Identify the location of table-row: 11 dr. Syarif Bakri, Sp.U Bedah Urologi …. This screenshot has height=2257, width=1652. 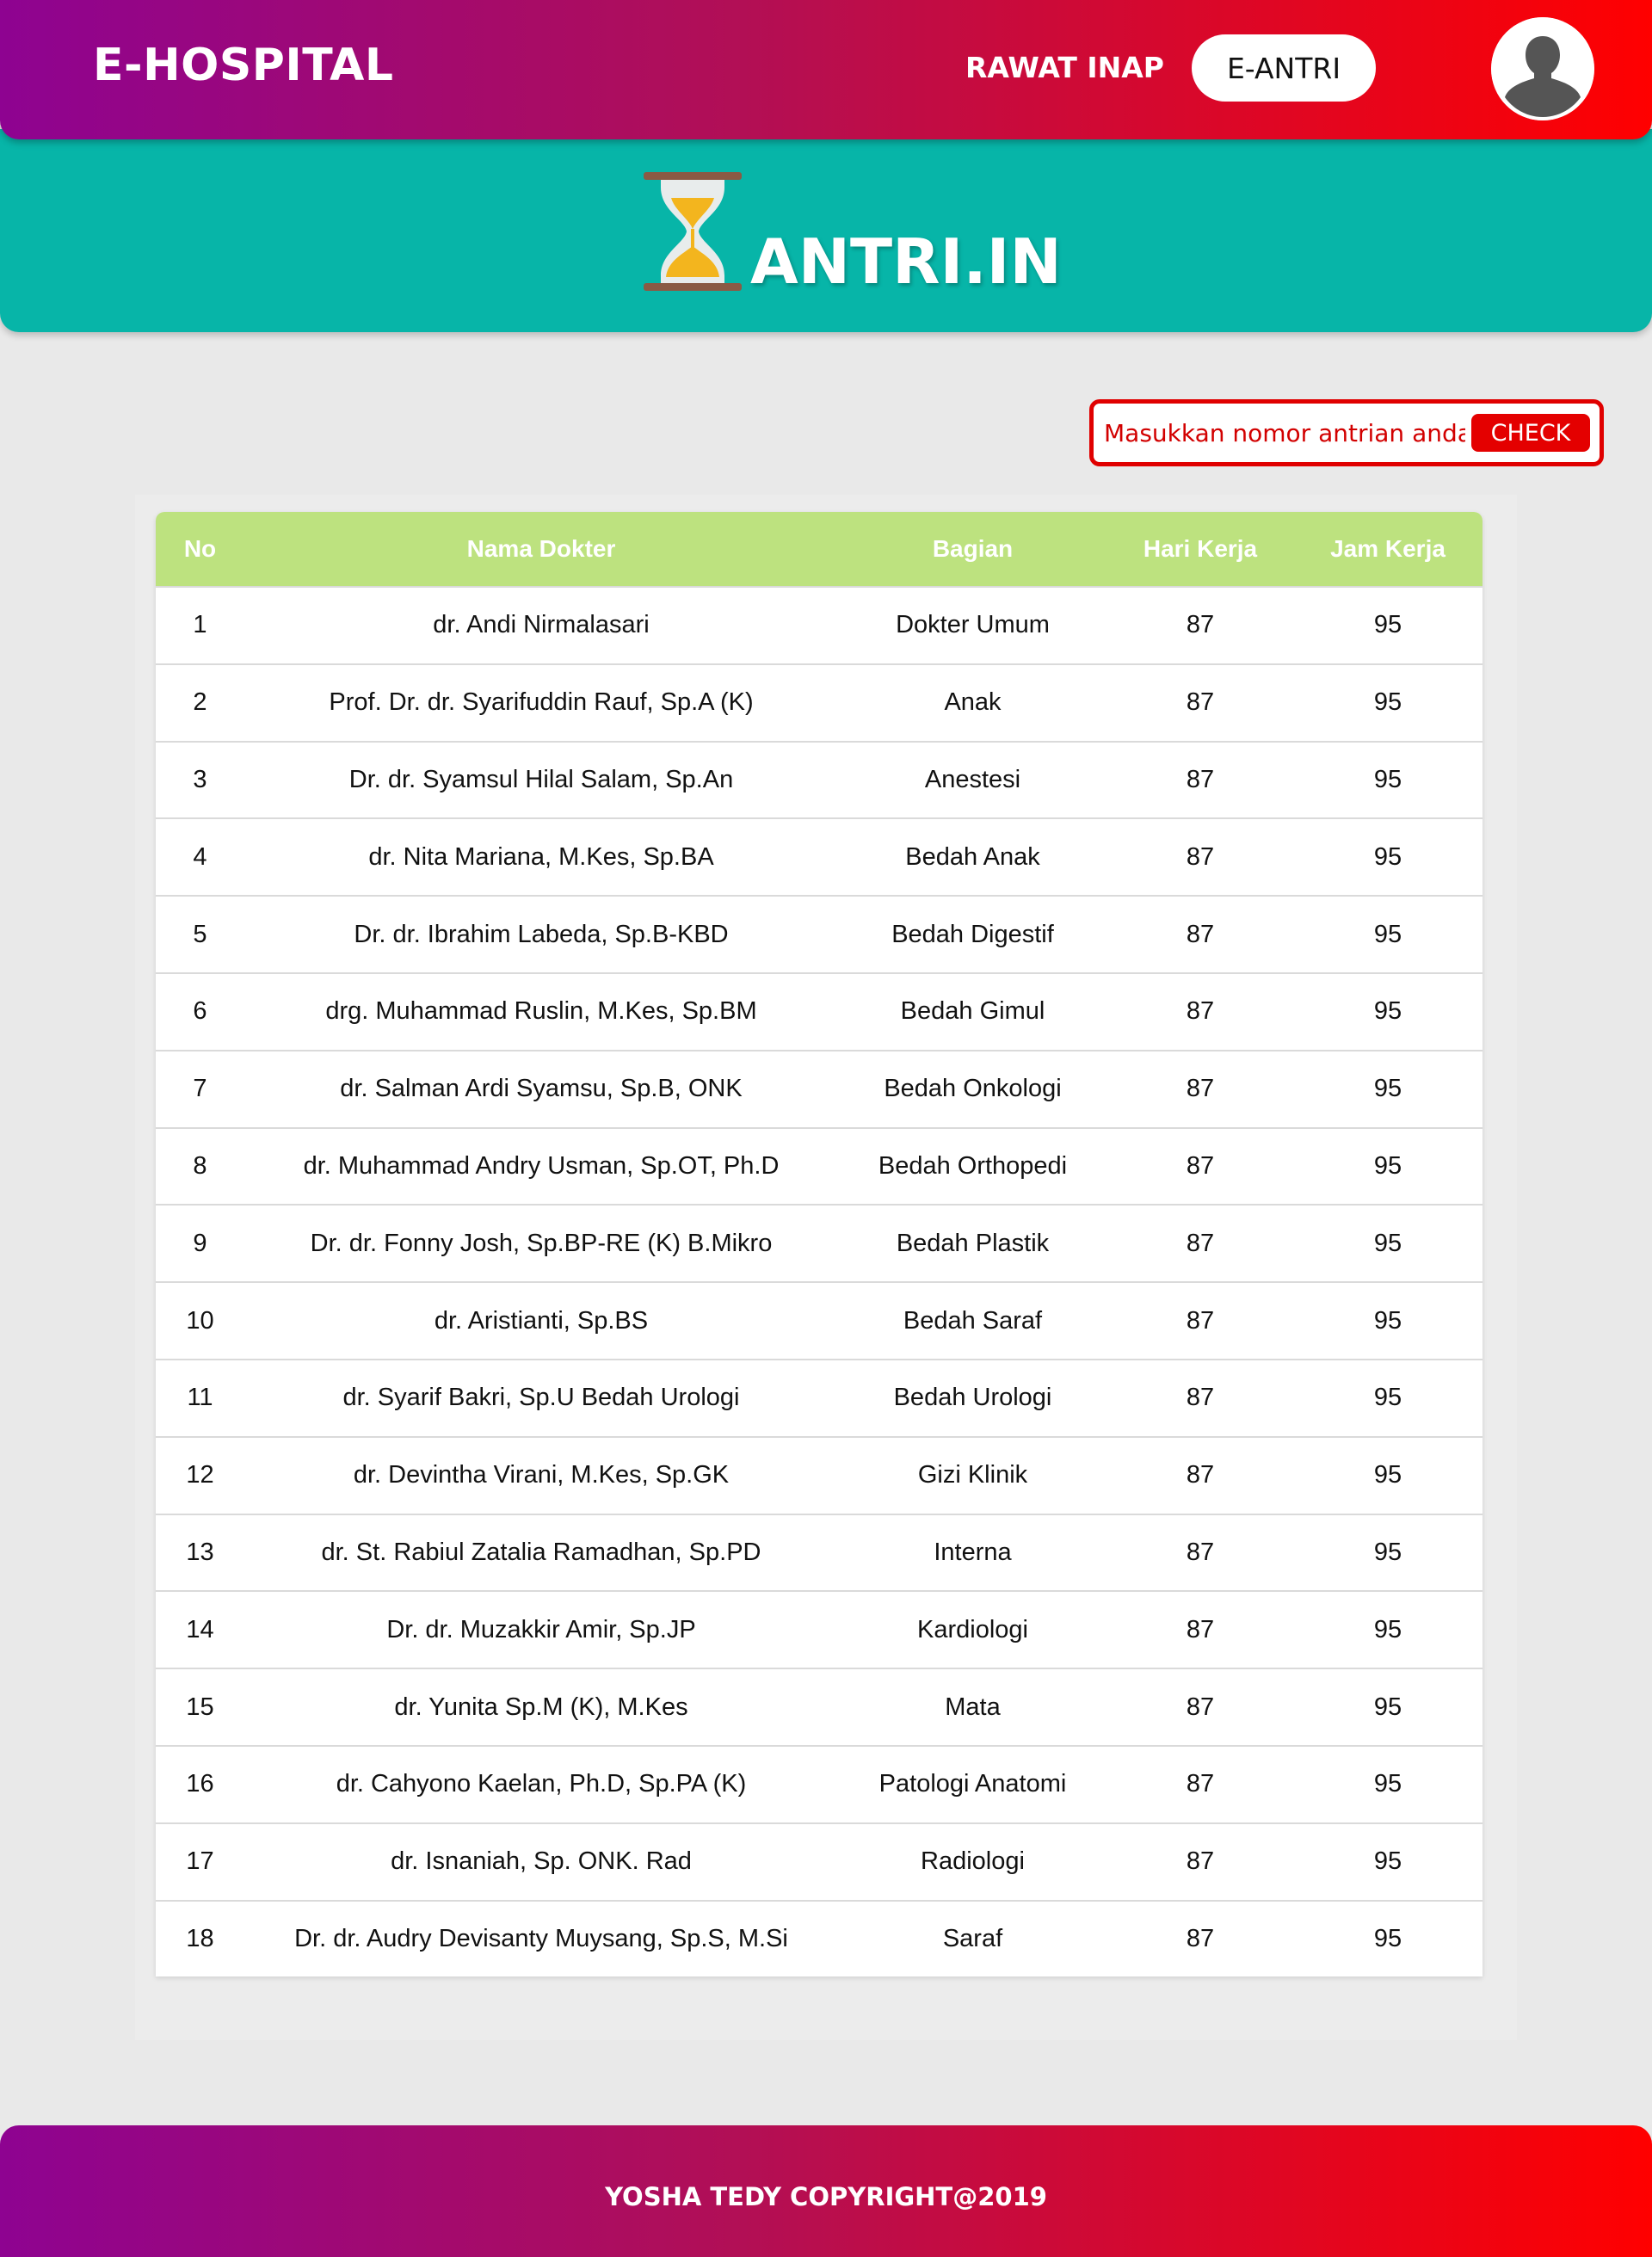
(819, 1397).